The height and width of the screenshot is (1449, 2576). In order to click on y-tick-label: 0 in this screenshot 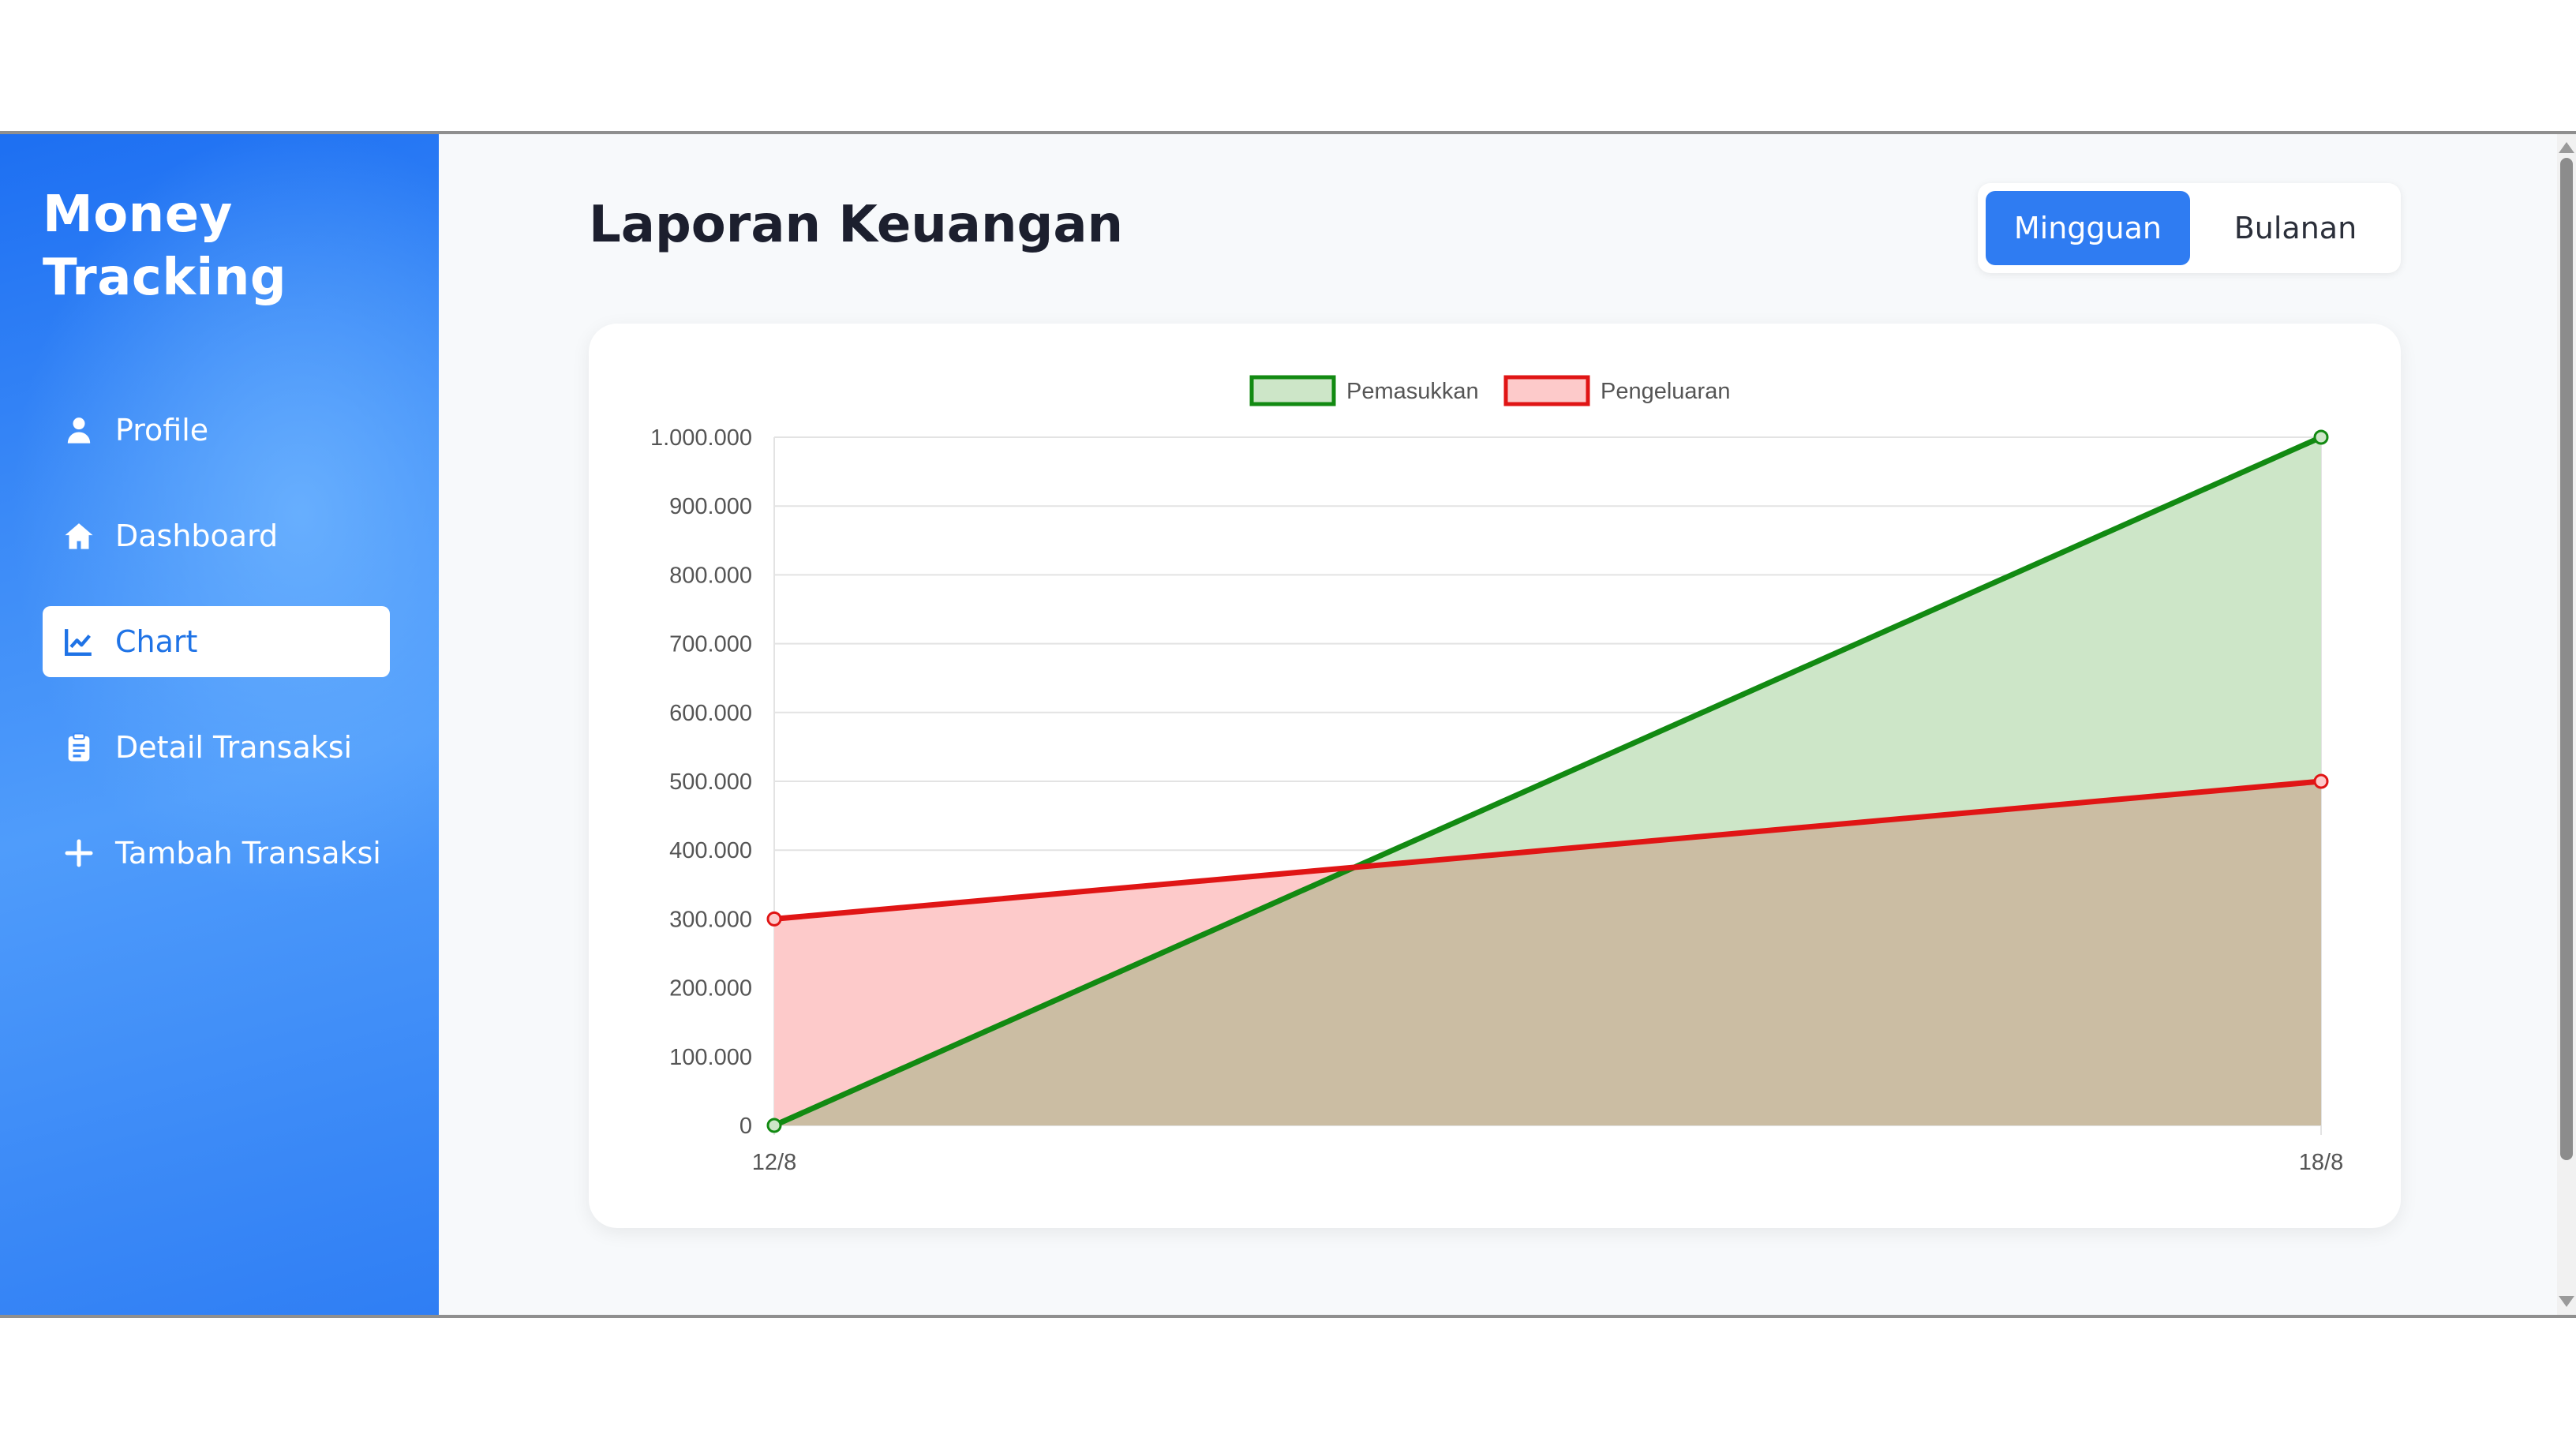, I will do `click(745, 1126)`.